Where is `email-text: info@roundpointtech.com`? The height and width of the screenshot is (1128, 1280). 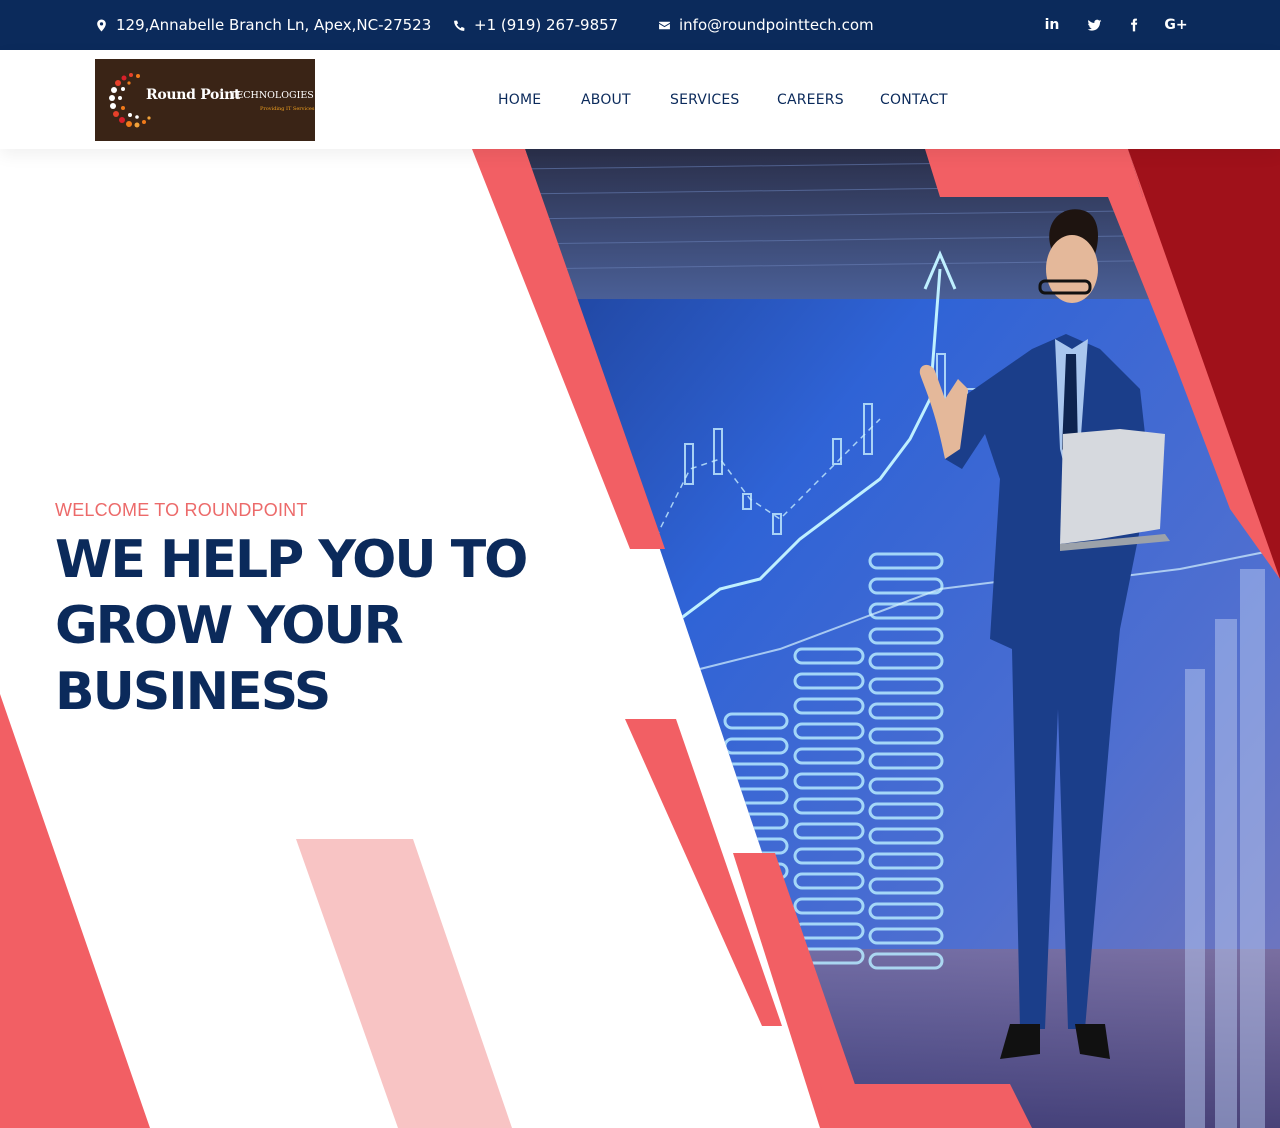 email-text: info@roundpointtech.com is located at coordinates (776, 25).